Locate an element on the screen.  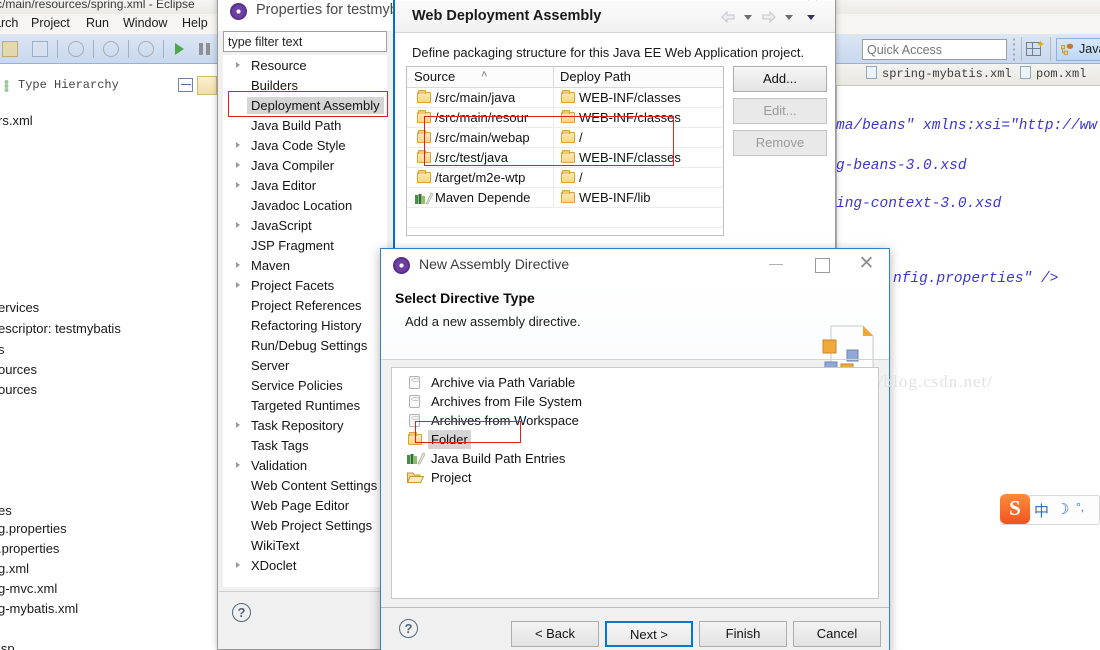
tree-item-run-debug-settings: Run/Debug Settings is located at coordinates (305, 346).